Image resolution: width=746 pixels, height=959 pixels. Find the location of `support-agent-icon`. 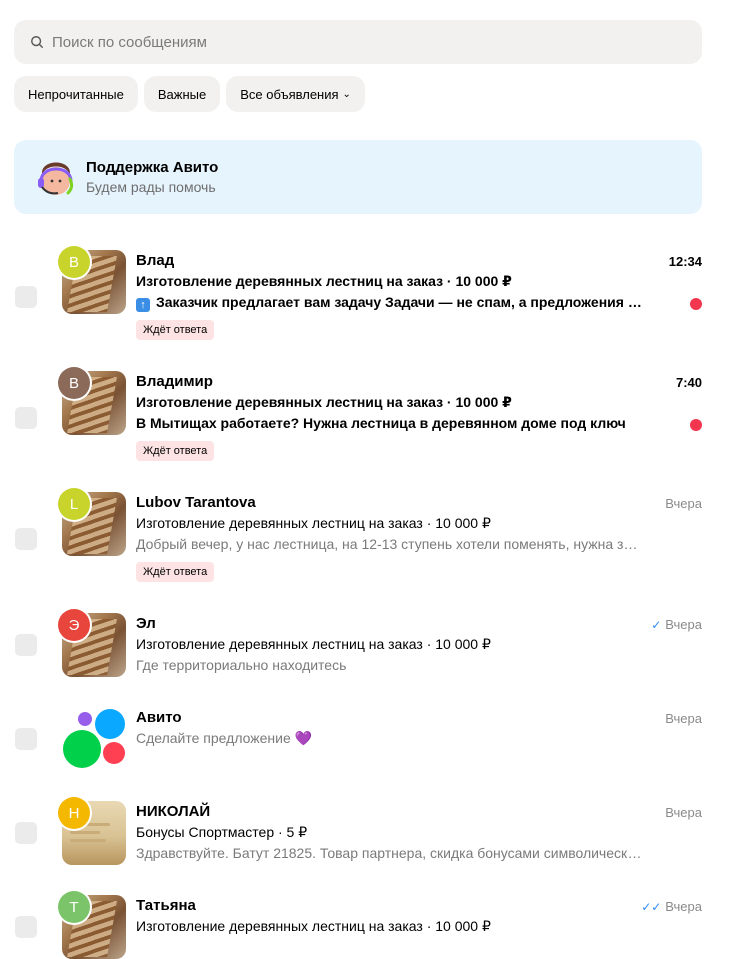

support-agent-icon is located at coordinates (56, 178).